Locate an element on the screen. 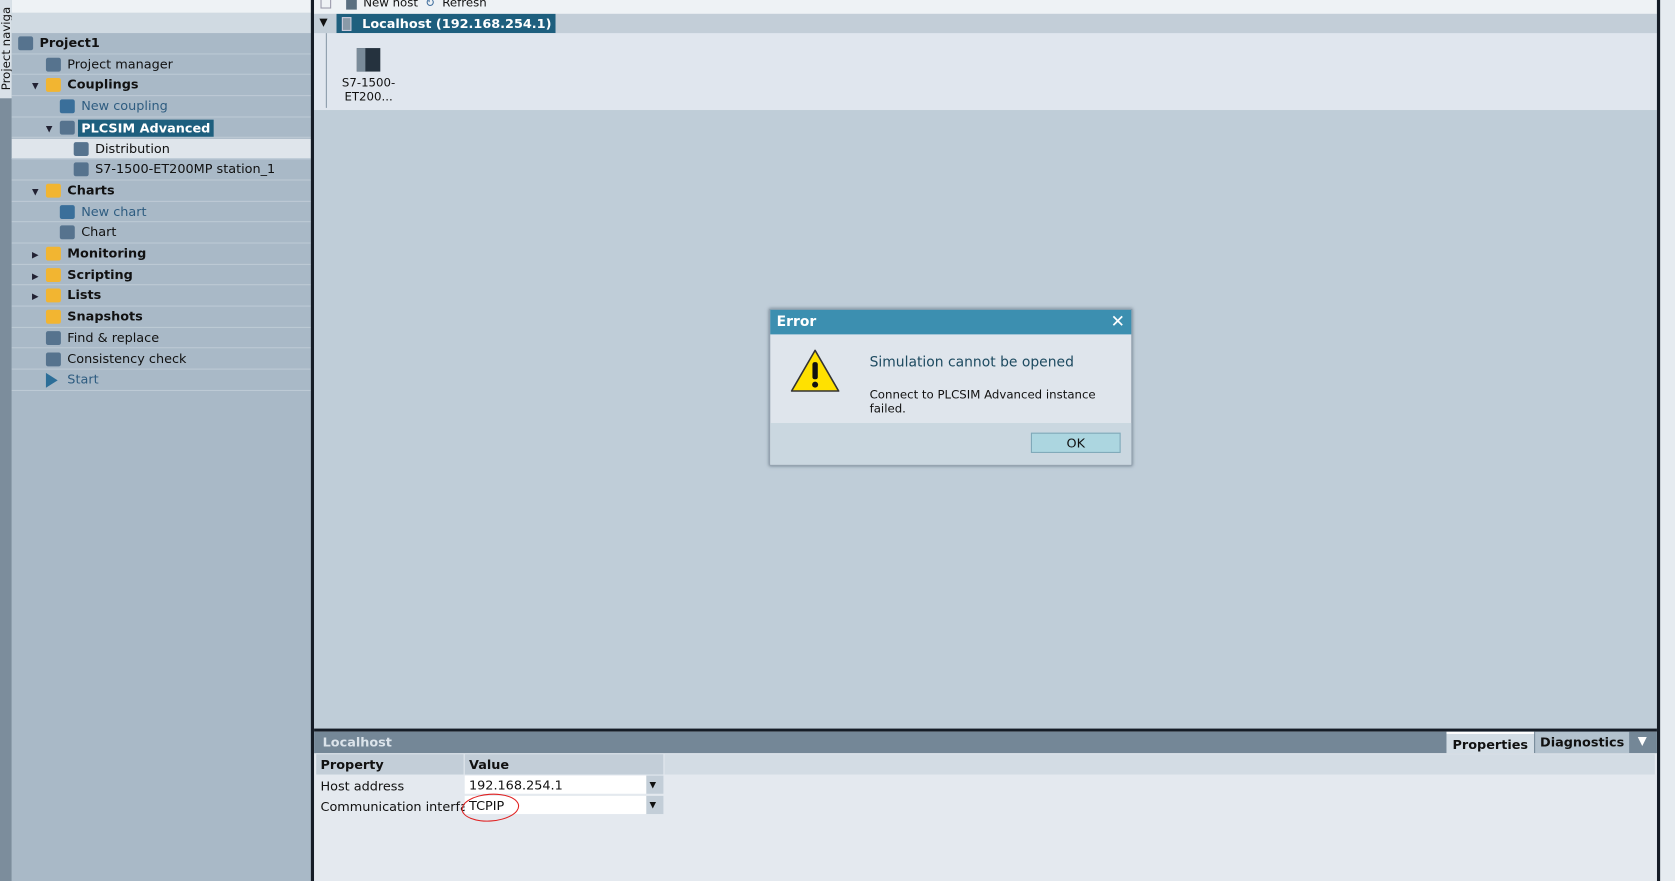  tree-item-label: New chart is located at coordinates (114, 211).